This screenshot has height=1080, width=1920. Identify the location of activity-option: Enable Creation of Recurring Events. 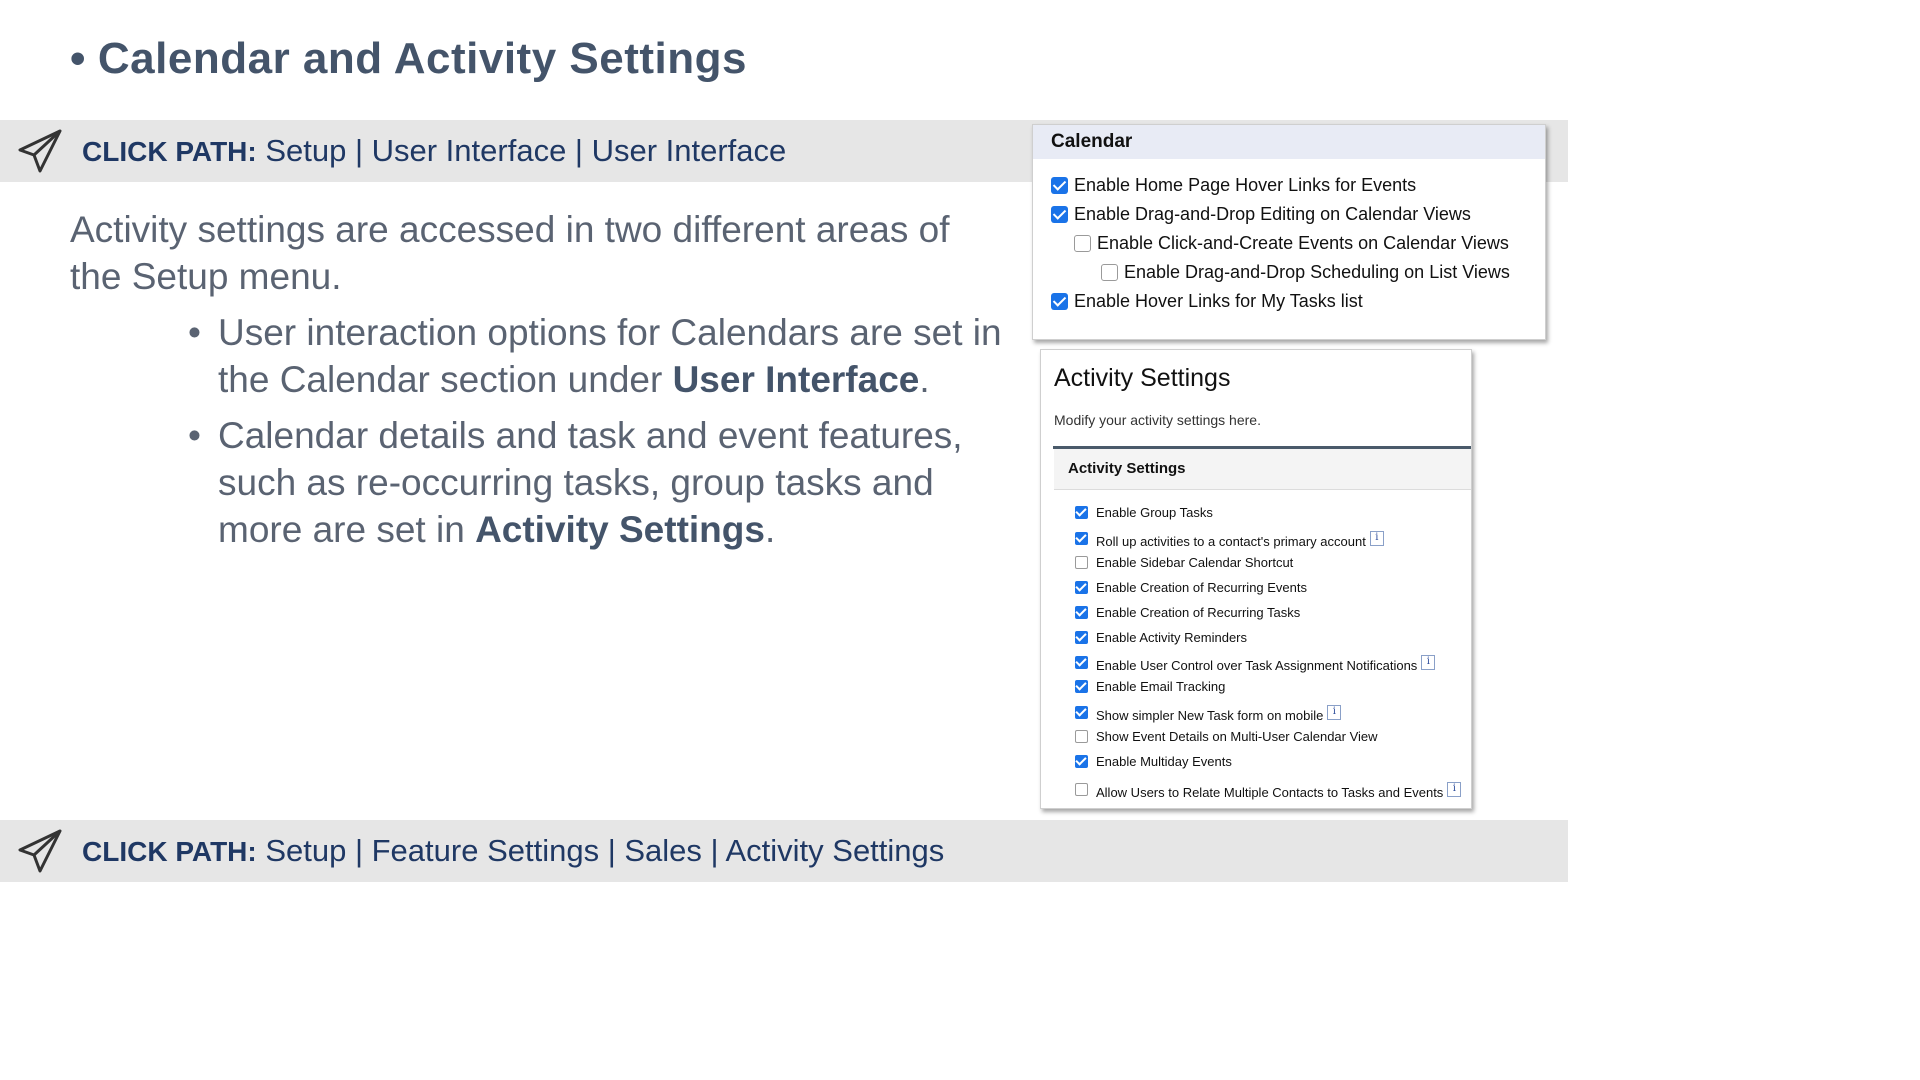
(1191, 587).